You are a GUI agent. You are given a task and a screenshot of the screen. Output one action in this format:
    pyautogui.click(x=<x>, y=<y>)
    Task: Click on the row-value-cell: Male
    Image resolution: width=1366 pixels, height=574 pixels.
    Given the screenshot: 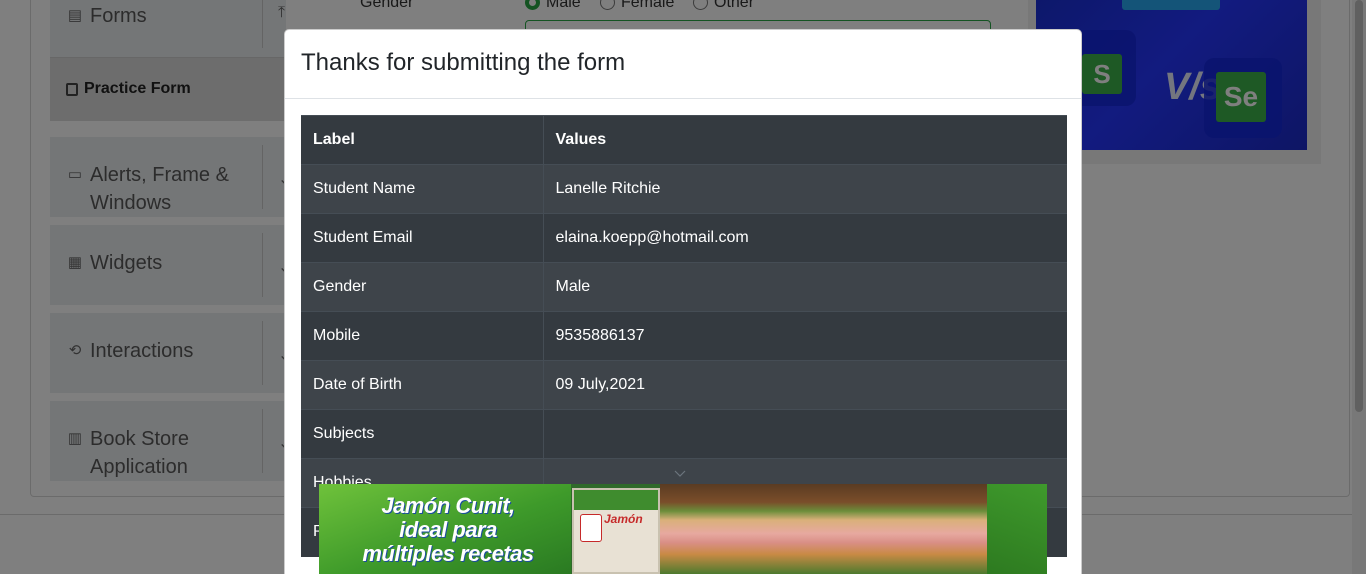 What is the action you would take?
    pyautogui.click(x=805, y=287)
    